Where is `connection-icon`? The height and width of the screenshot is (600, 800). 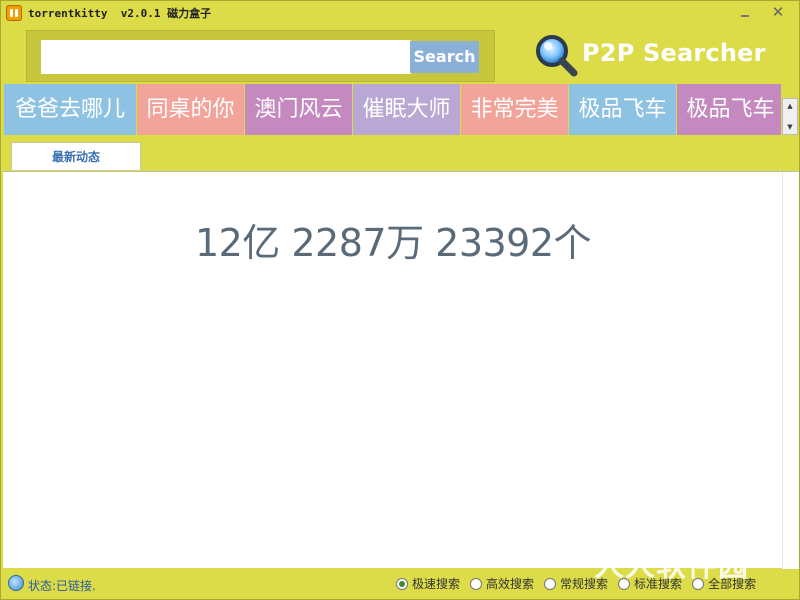
connection-icon is located at coordinates (16, 583).